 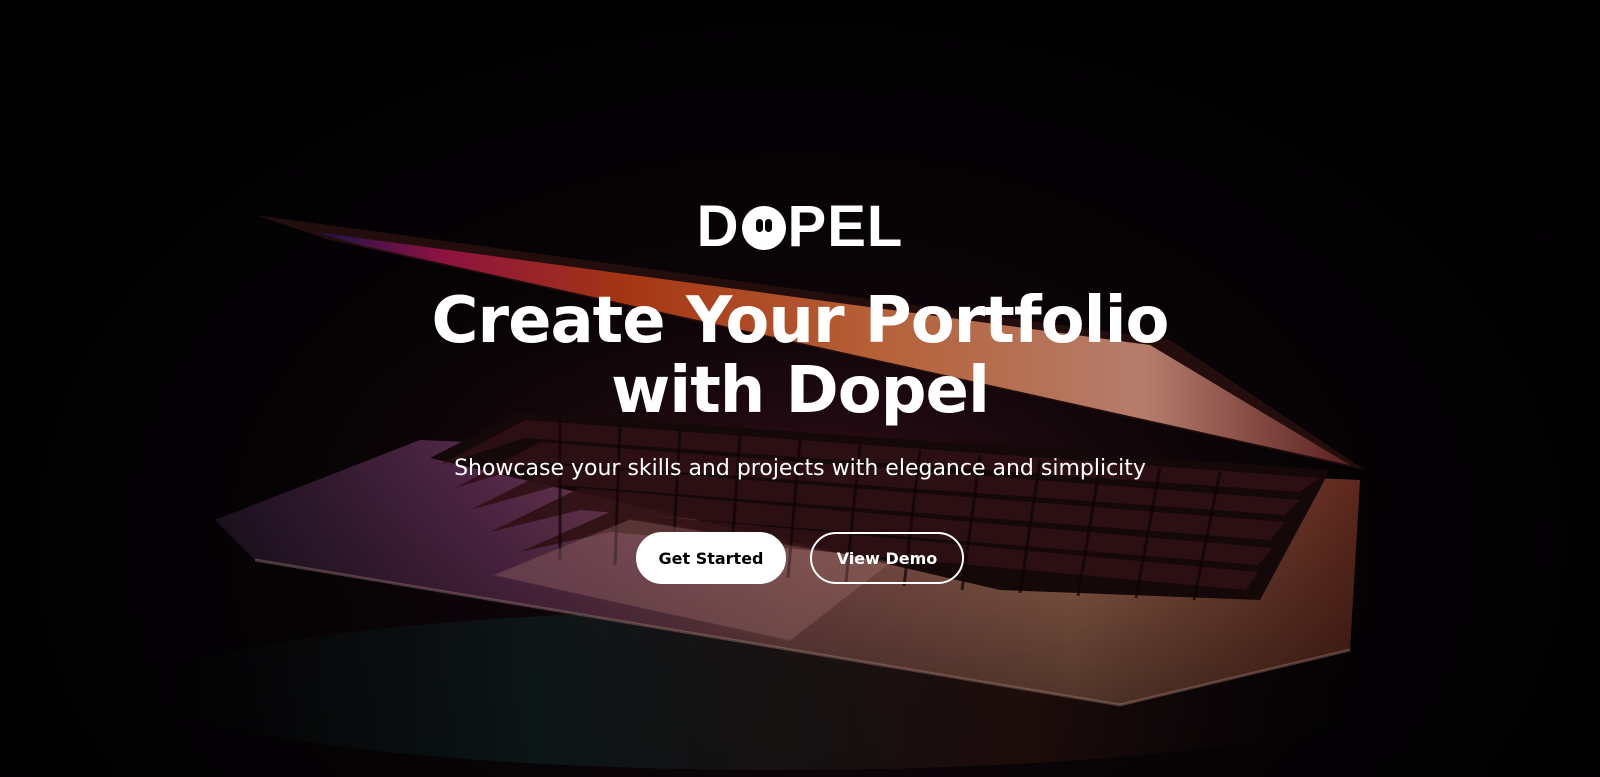 I want to click on get-started-button: Get Started, so click(x=711, y=558).